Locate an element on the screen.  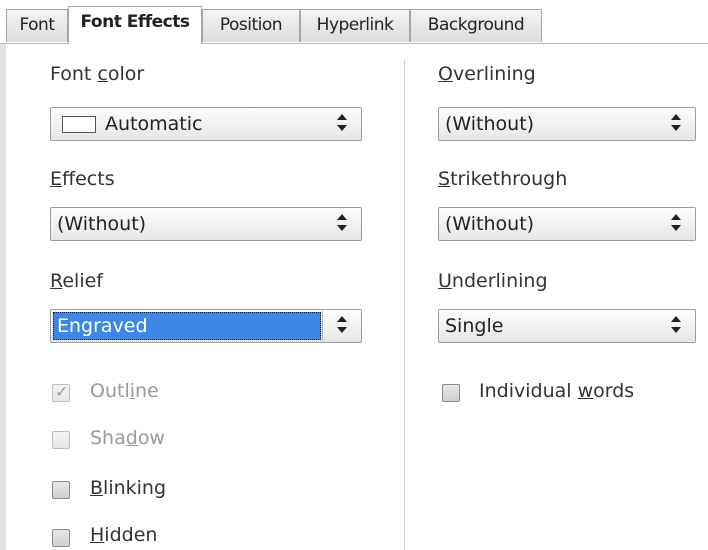
underlining-value: Single is located at coordinates (474, 326).